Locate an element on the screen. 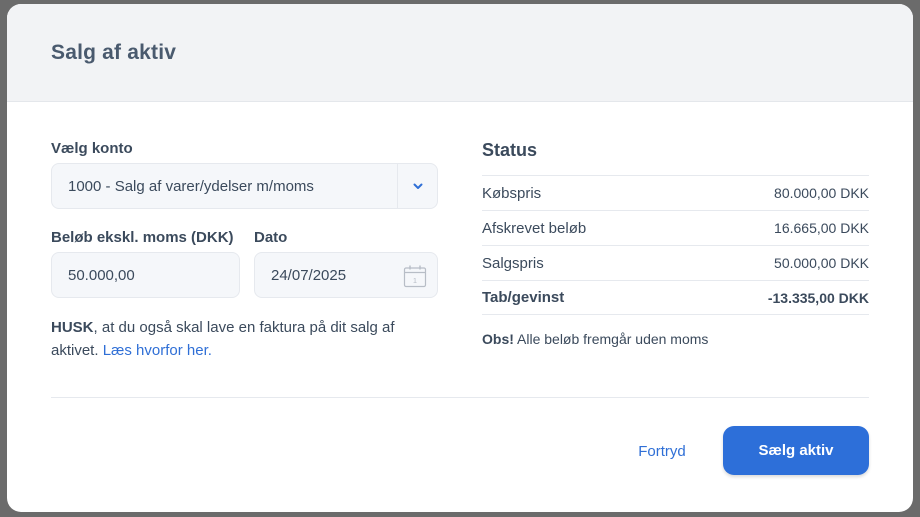 Image resolution: width=920 pixels, height=517 pixels. sell-asset-button: Sælg aktiv is located at coordinates (796, 450).